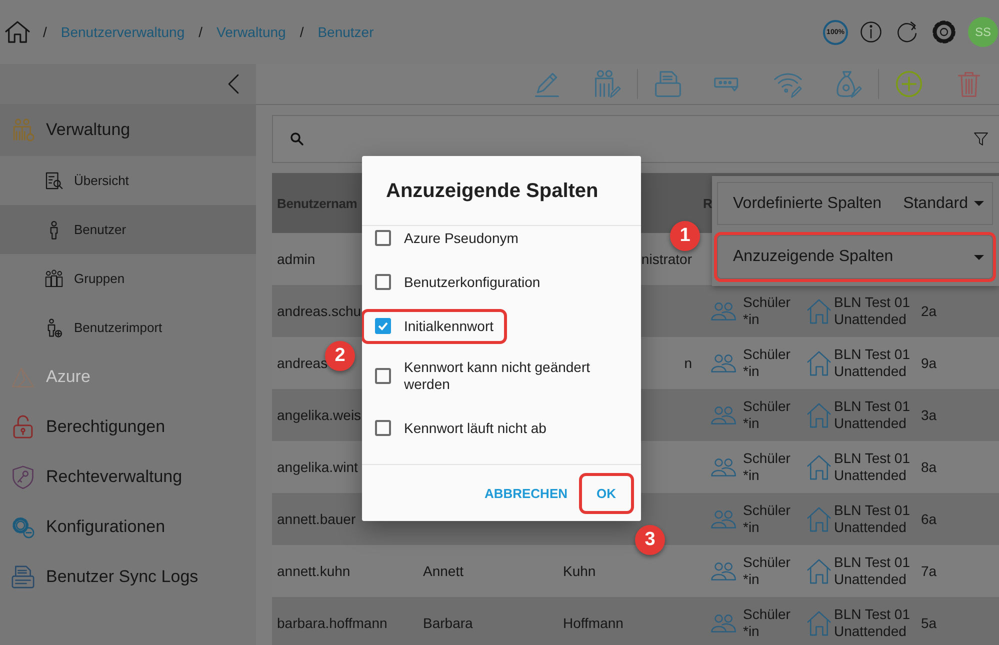 The image size is (999, 645). Describe the element at coordinates (128, 577) in the screenshot. I see `sidebar-item: Benutzer Sync Logs` at that location.